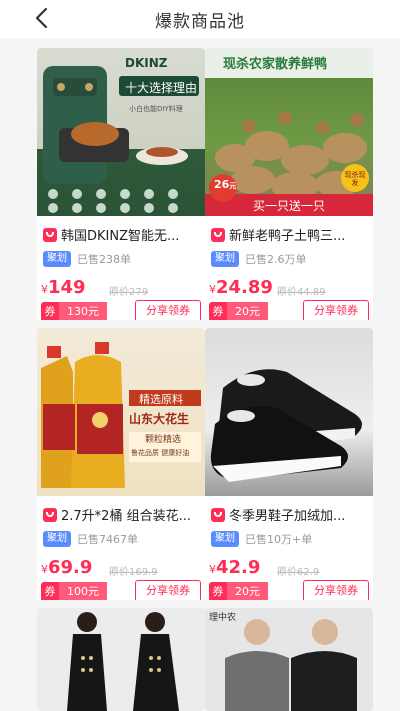 The height and width of the screenshot is (711, 400). What do you see at coordinates (161, 399) in the screenshot?
I see `image-banner-text: 精选原料` at bounding box center [161, 399].